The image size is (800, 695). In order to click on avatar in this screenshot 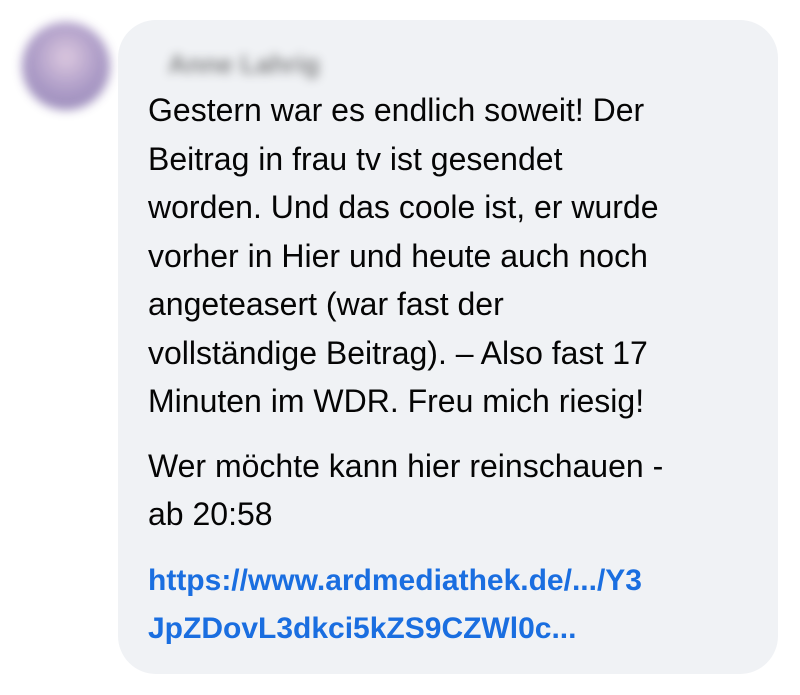, I will do `click(66, 66)`.